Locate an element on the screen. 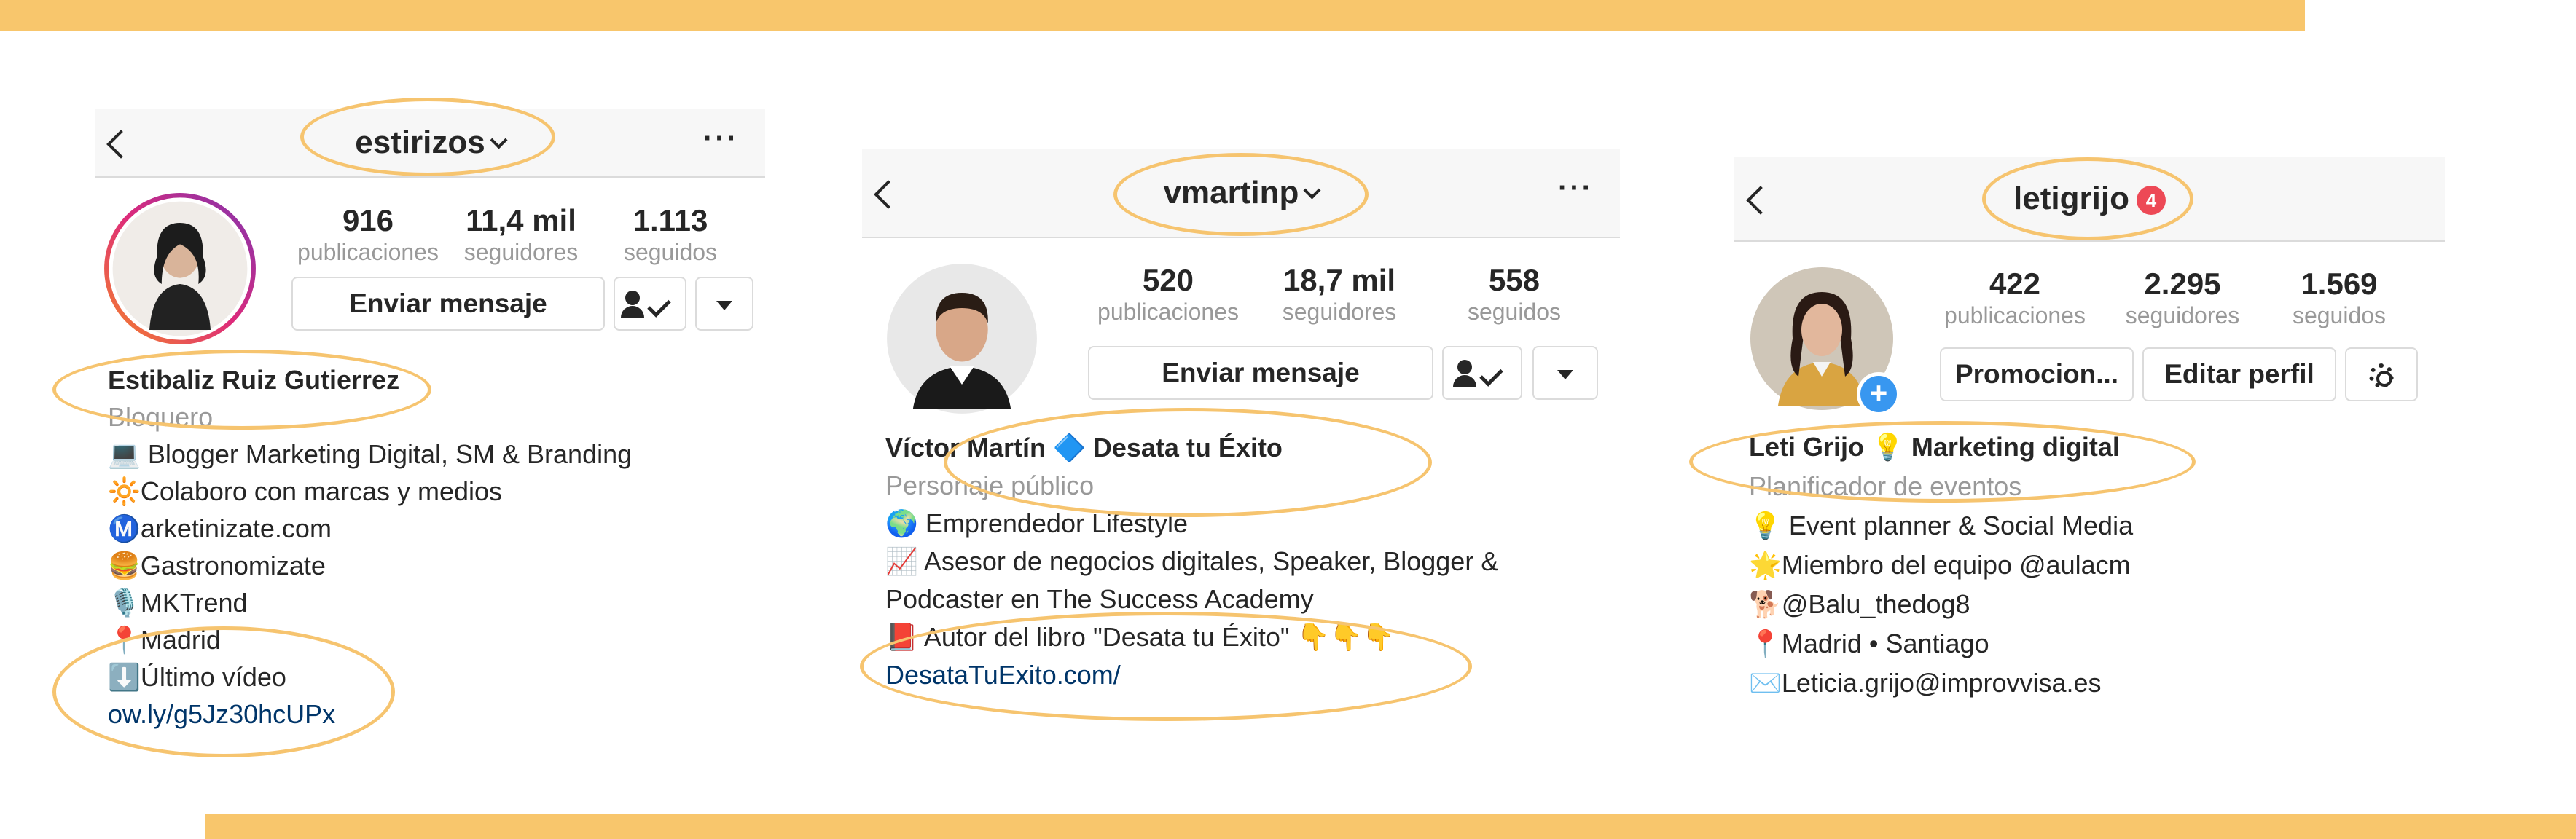 The width and height of the screenshot is (2576, 839). profile-header: vmartinp ··· is located at coordinates (1241, 193).